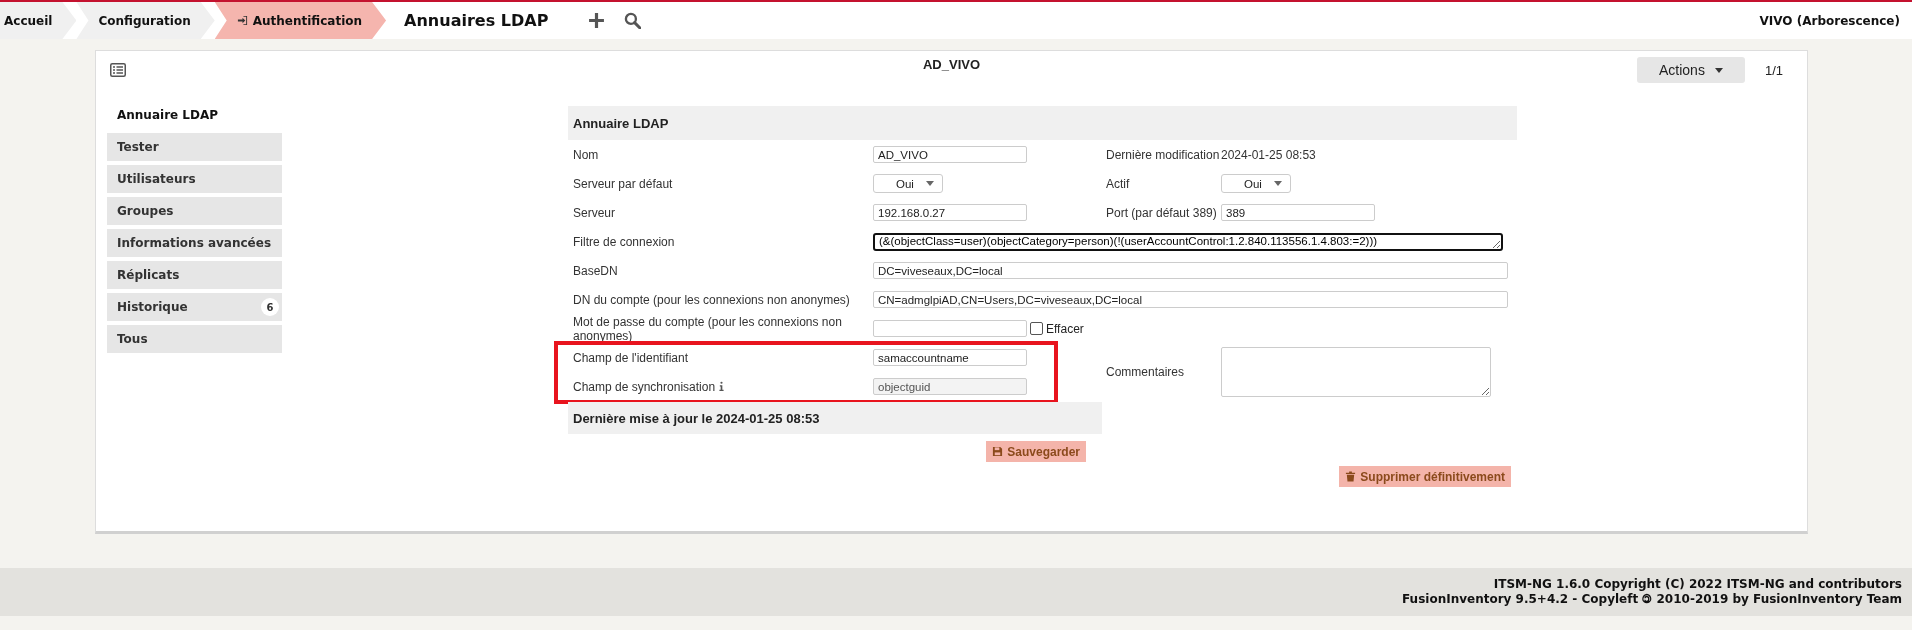 This screenshot has height=630, width=1912. What do you see at coordinates (950, 154) in the screenshot?
I see `text-field: AD_VIVO` at bounding box center [950, 154].